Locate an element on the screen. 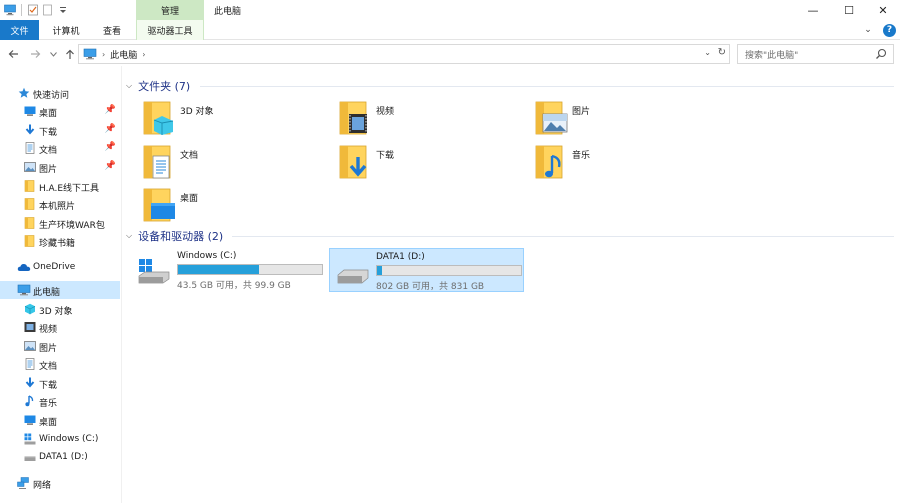 Image resolution: width=900 pixels, height=503 pixels. pane-divider is located at coordinates (121, 284).